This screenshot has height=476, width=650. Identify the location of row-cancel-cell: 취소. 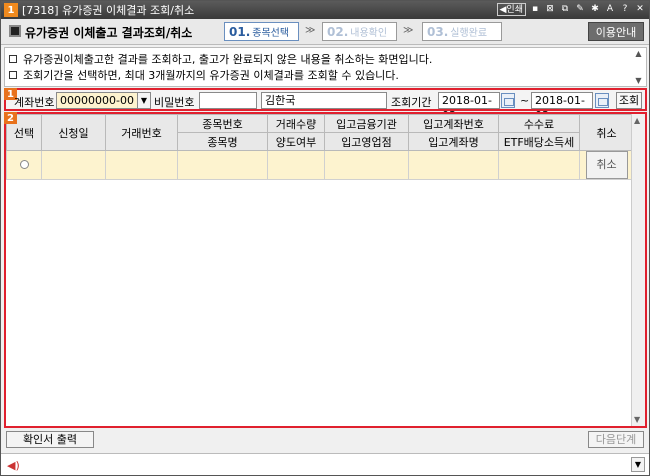
(606, 165).